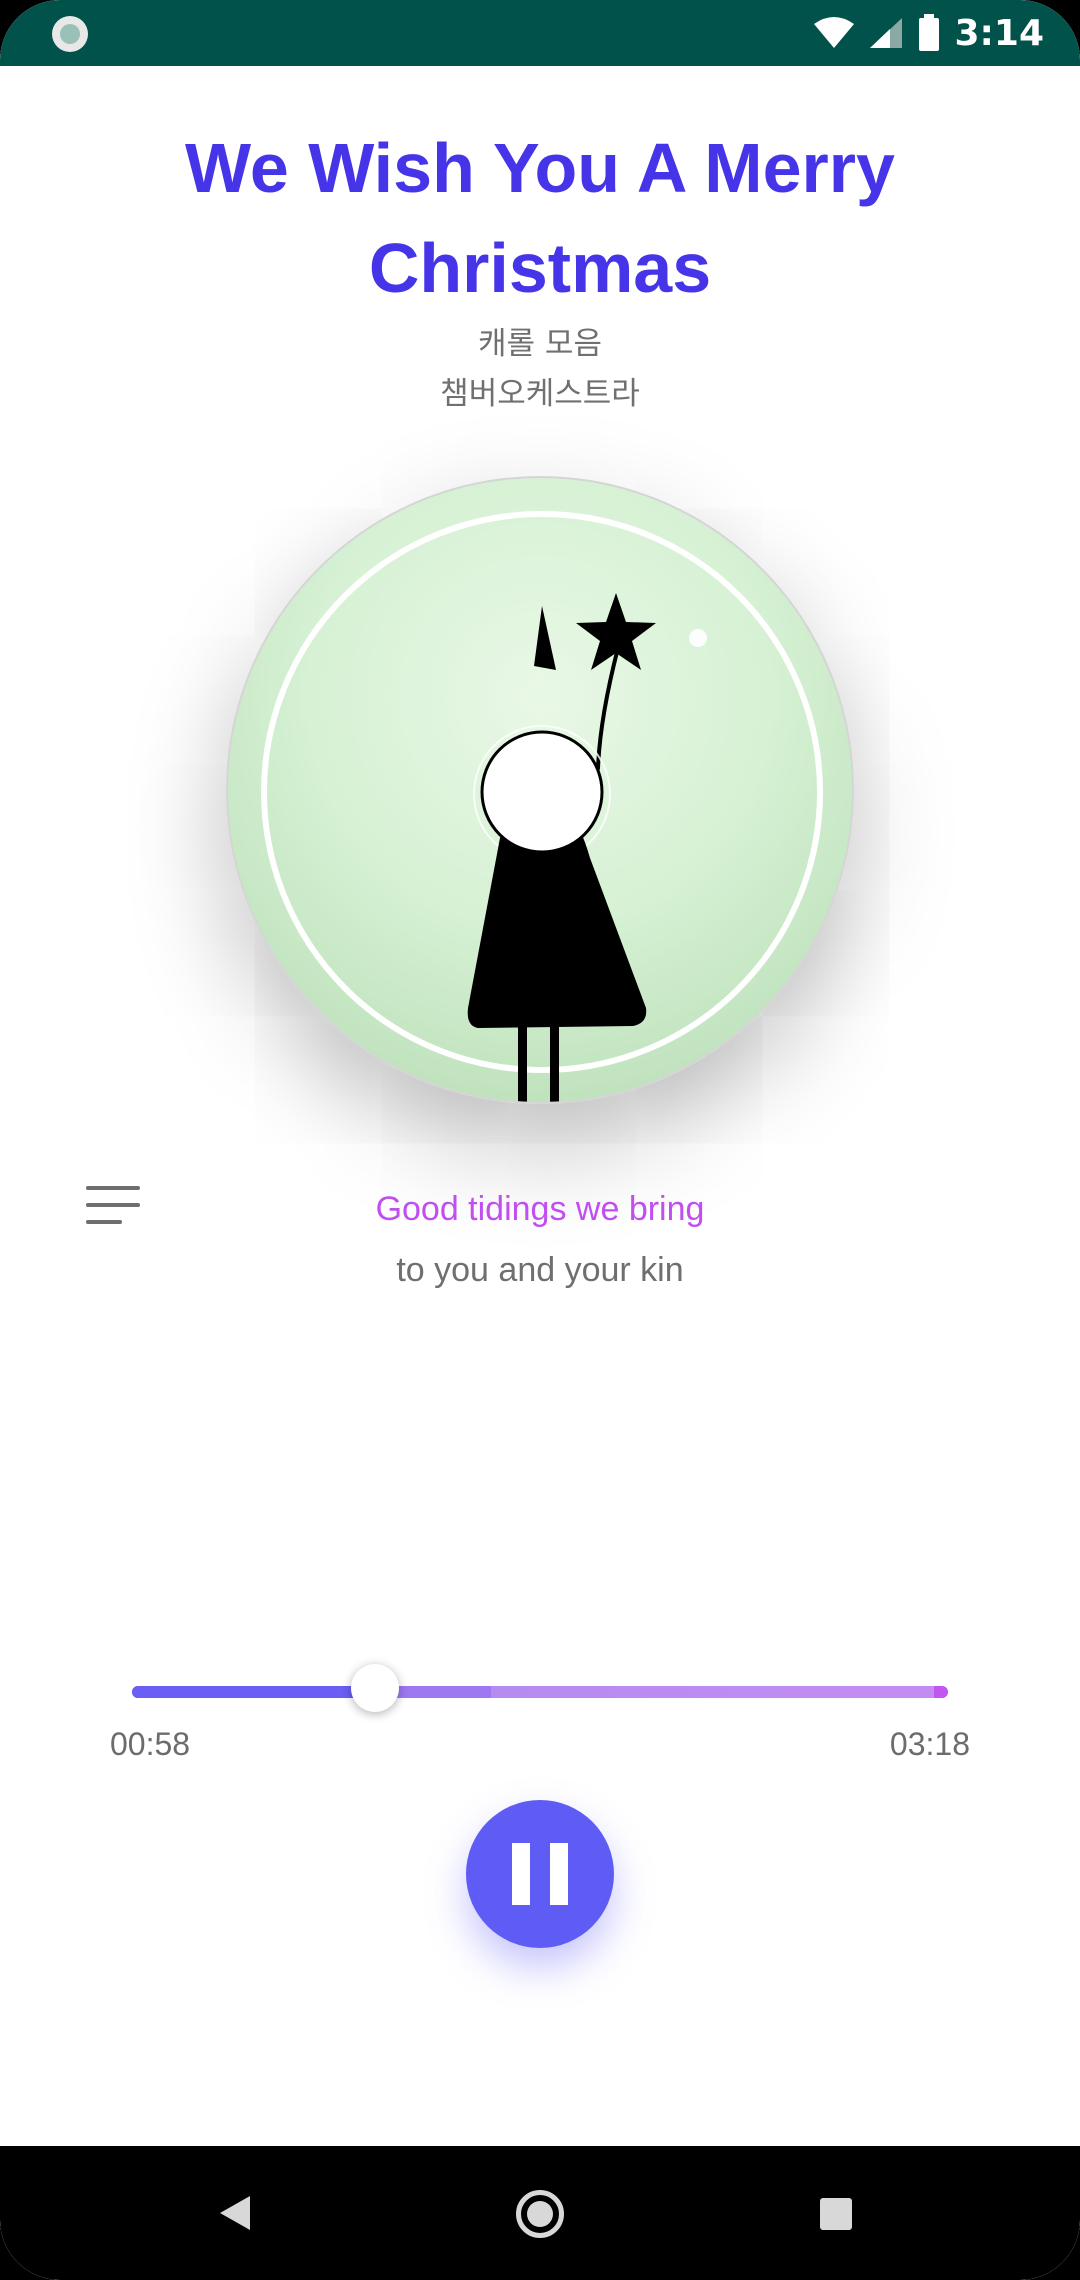 The image size is (1080, 2280). What do you see at coordinates (540, 1874) in the screenshot?
I see `pause-button` at bounding box center [540, 1874].